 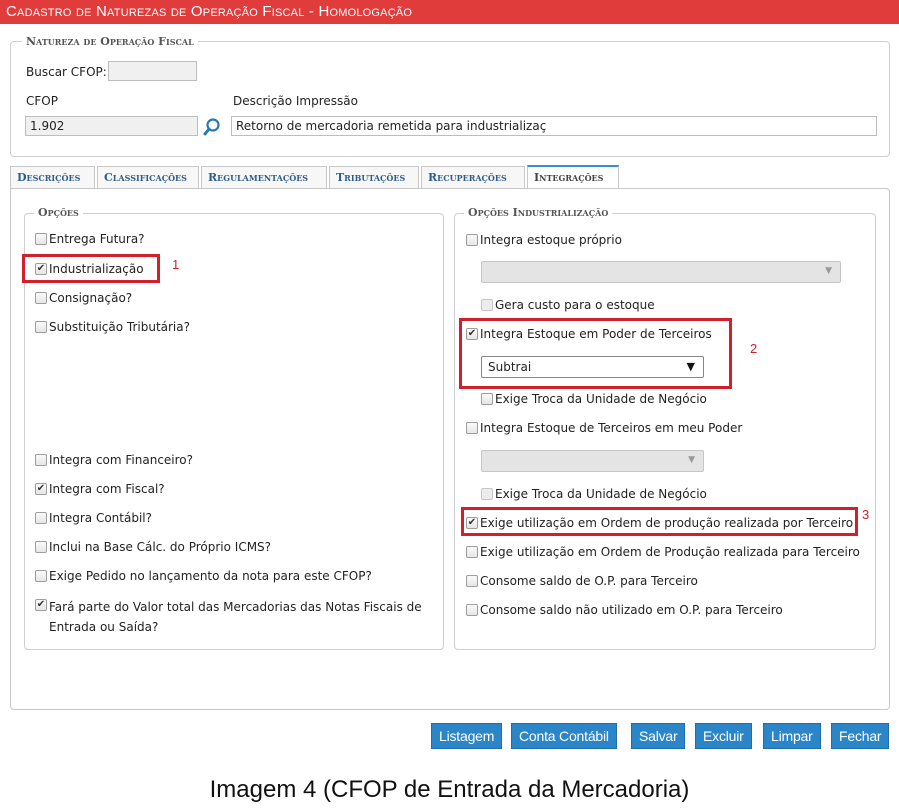 I want to click on industrializacao-legend: Opções Industrialização, so click(x=538, y=212).